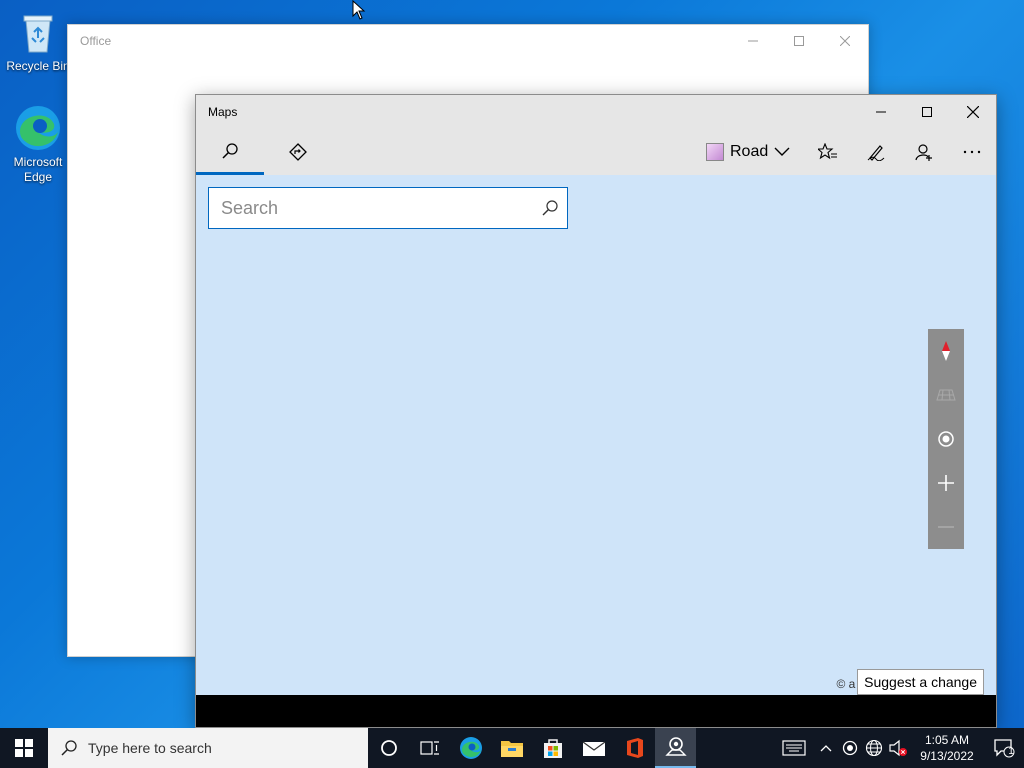 This screenshot has width=1024, height=768. What do you see at coordinates (377, 208) in the screenshot?
I see `search-input` at bounding box center [377, 208].